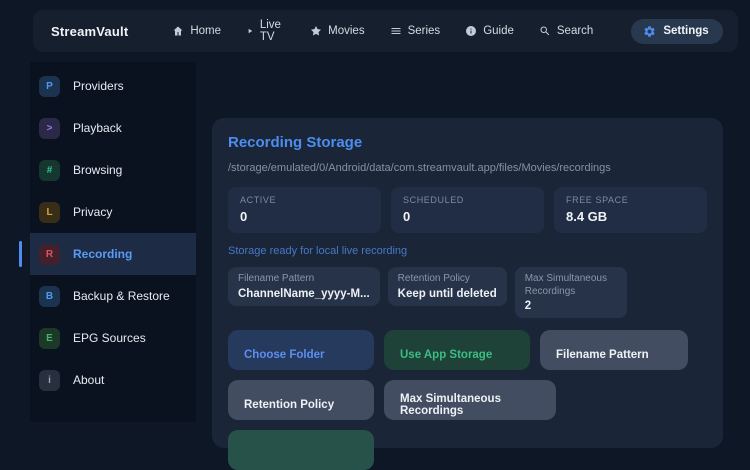  What do you see at coordinates (318, 251) in the screenshot?
I see `storage-status-text: Storage ready for local live recording` at bounding box center [318, 251].